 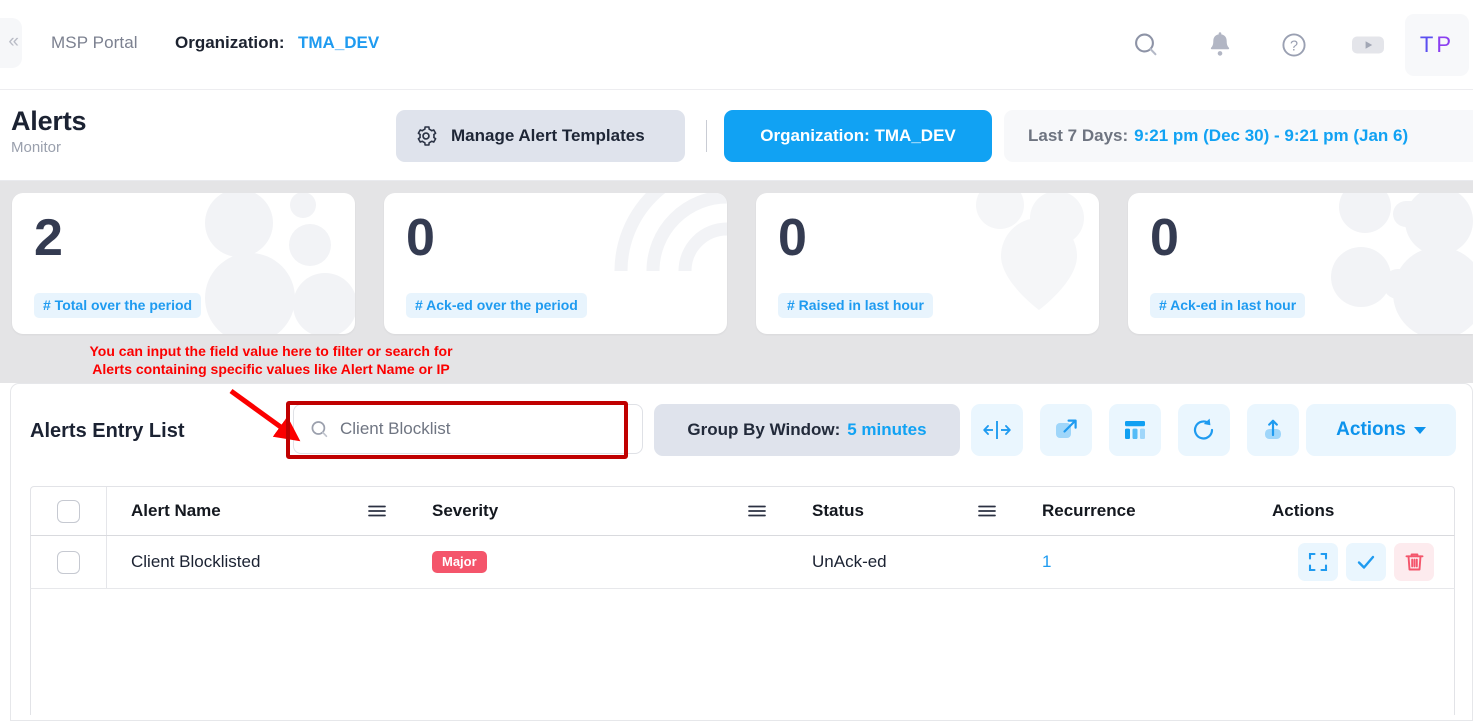 What do you see at coordinates (600, 562) in the screenshot?
I see `cell-severity: Major` at bounding box center [600, 562].